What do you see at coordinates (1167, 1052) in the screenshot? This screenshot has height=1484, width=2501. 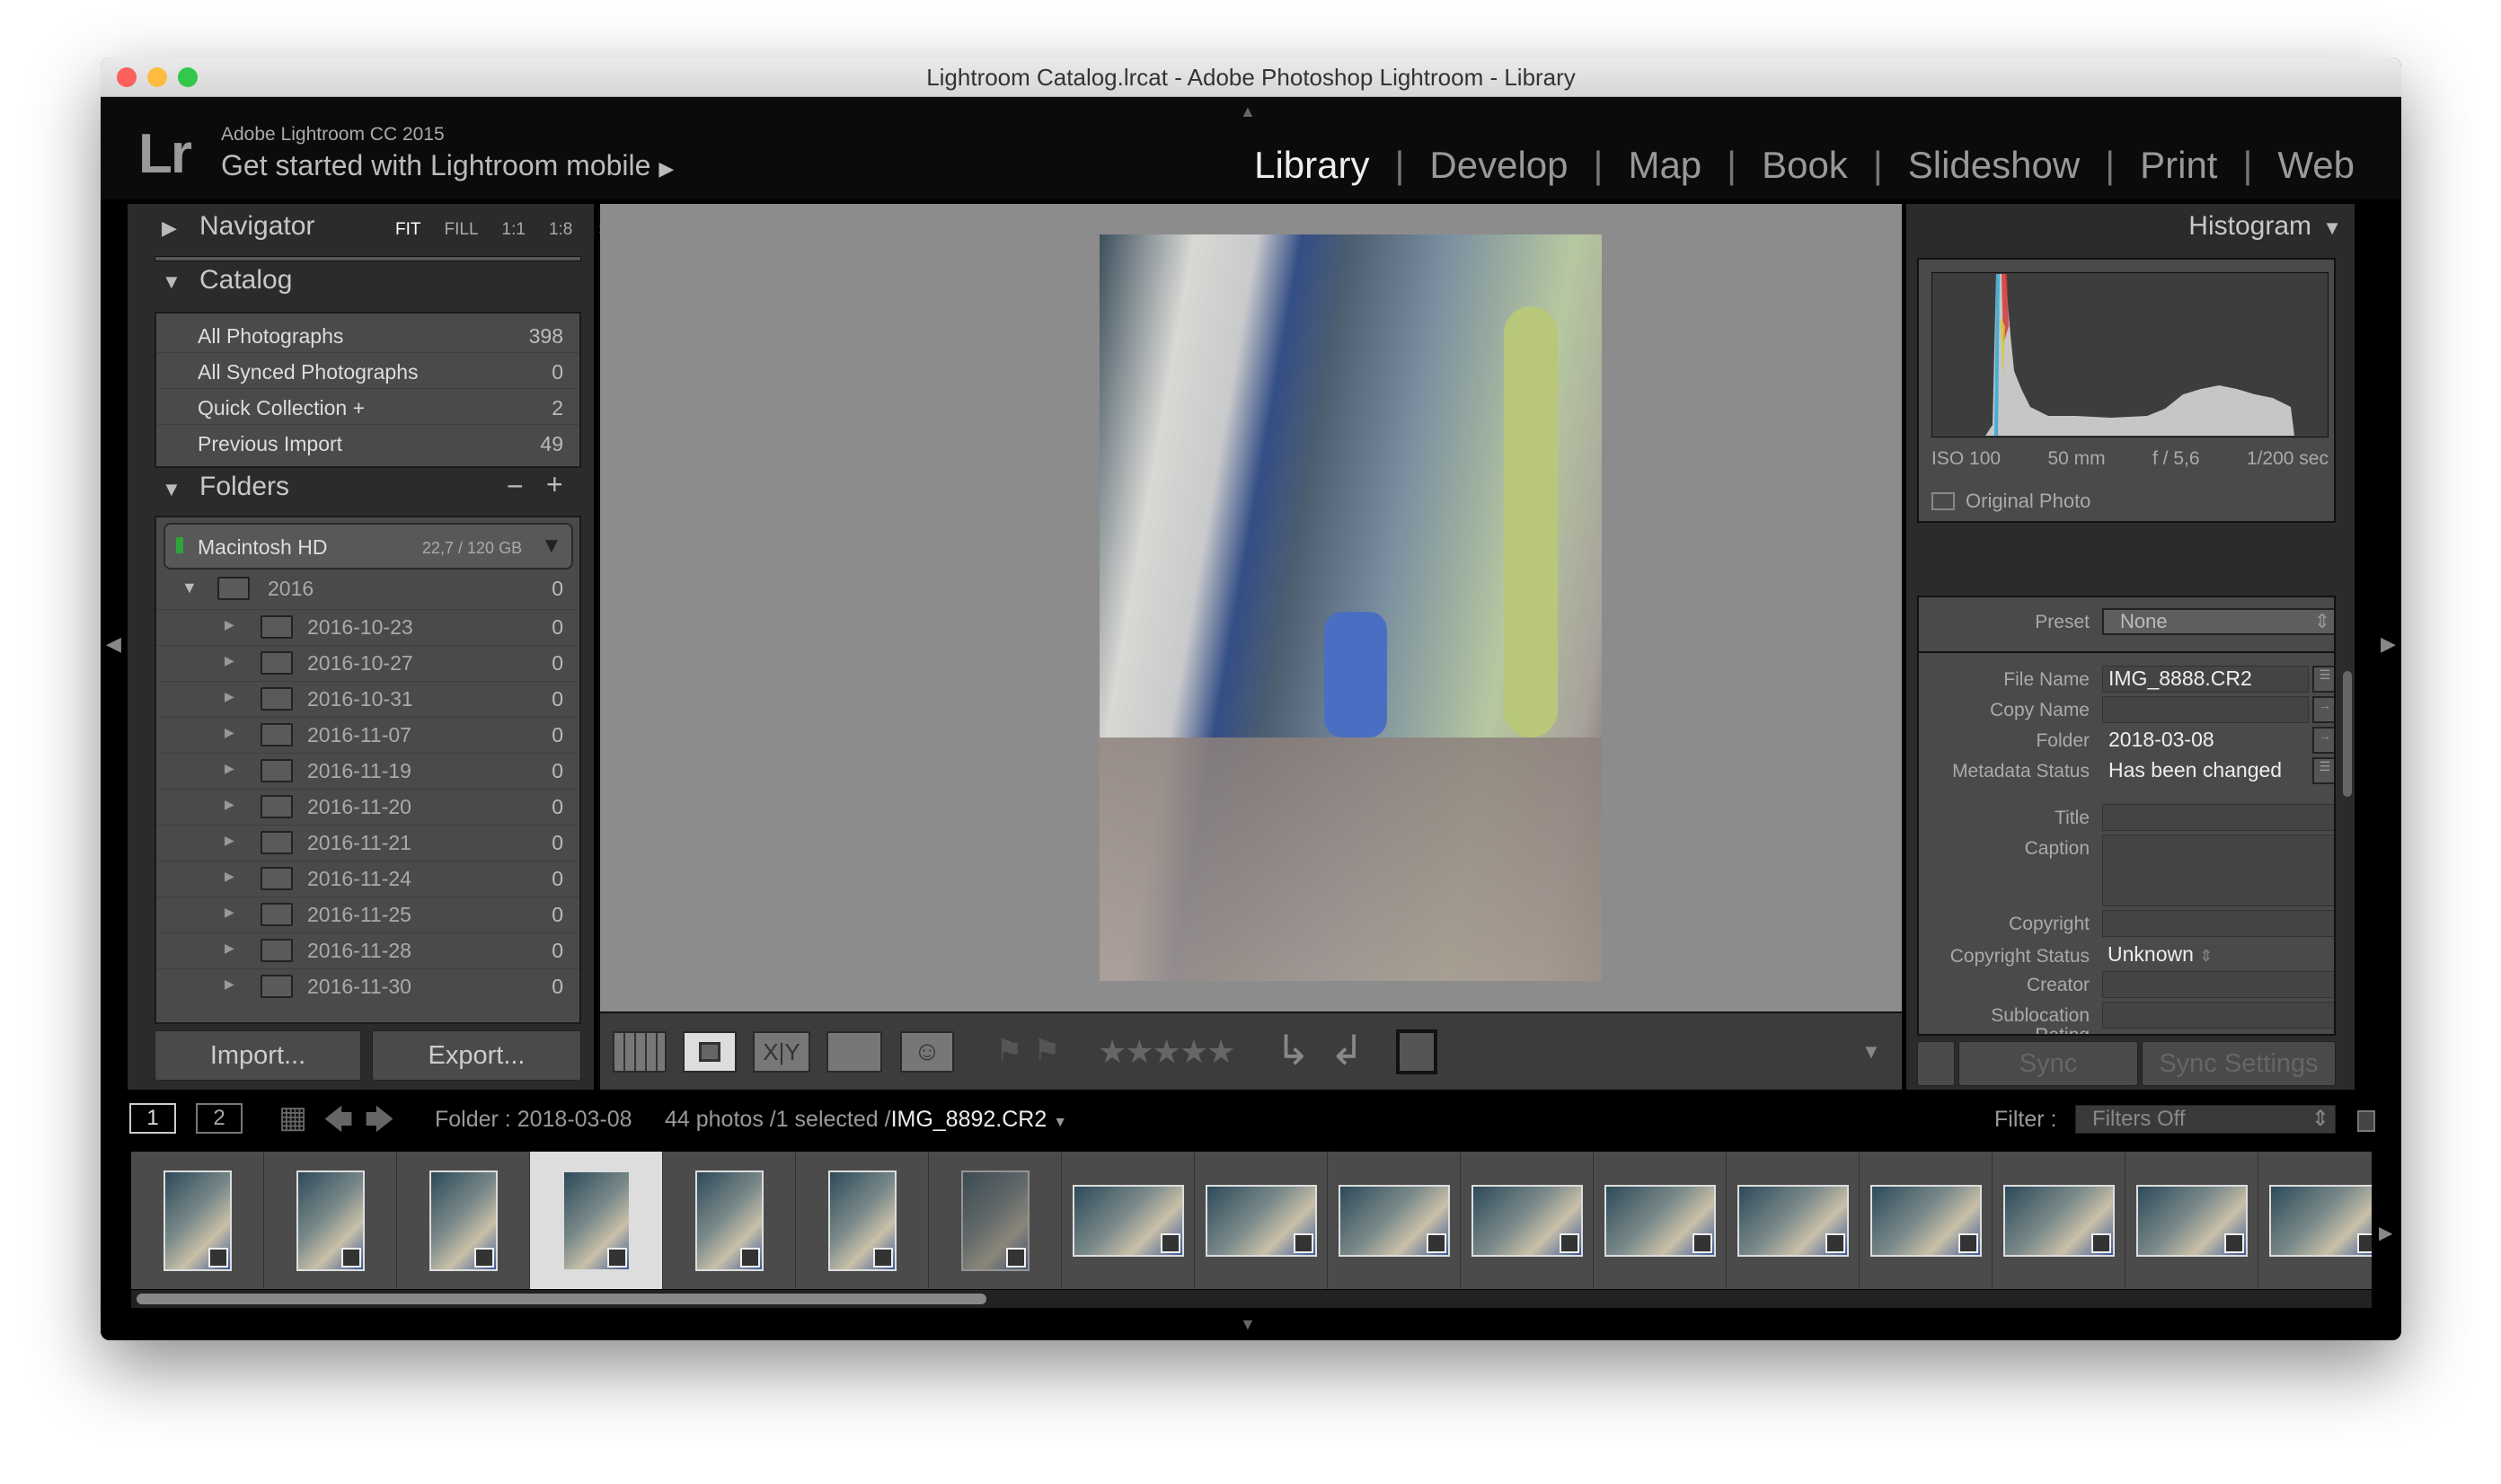 I see `star-rating: ★★★★★` at bounding box center [1167, 1052].